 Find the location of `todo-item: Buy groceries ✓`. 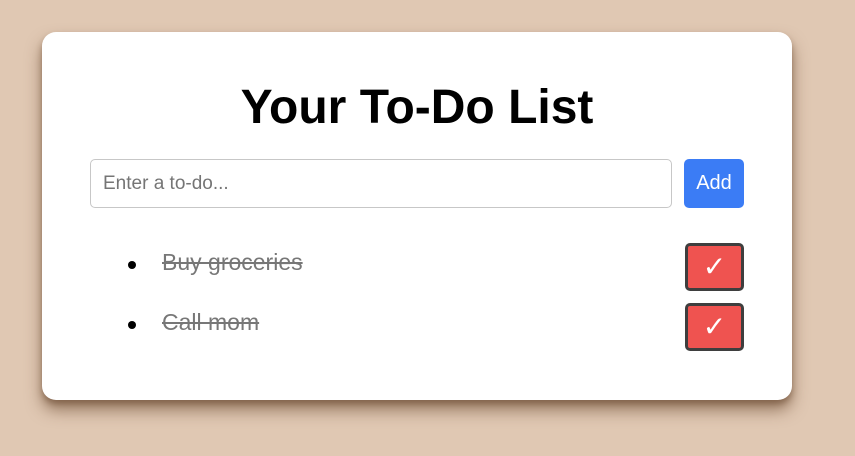

todo-item: Buy groceries ✓ is located at coordinates (417, 268).